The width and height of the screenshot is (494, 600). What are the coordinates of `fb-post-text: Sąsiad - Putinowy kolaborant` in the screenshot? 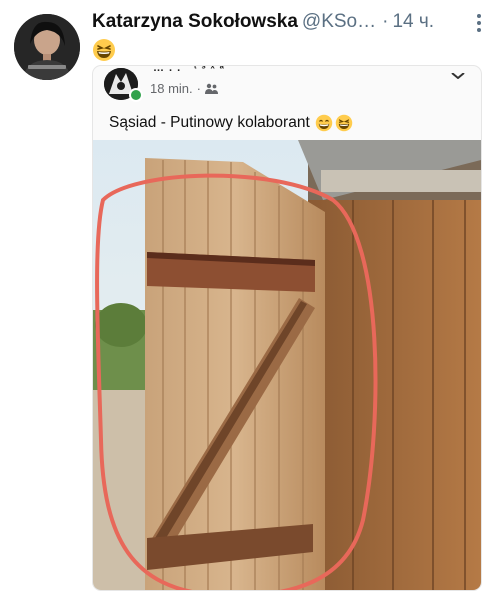 It's located at (231, 123).